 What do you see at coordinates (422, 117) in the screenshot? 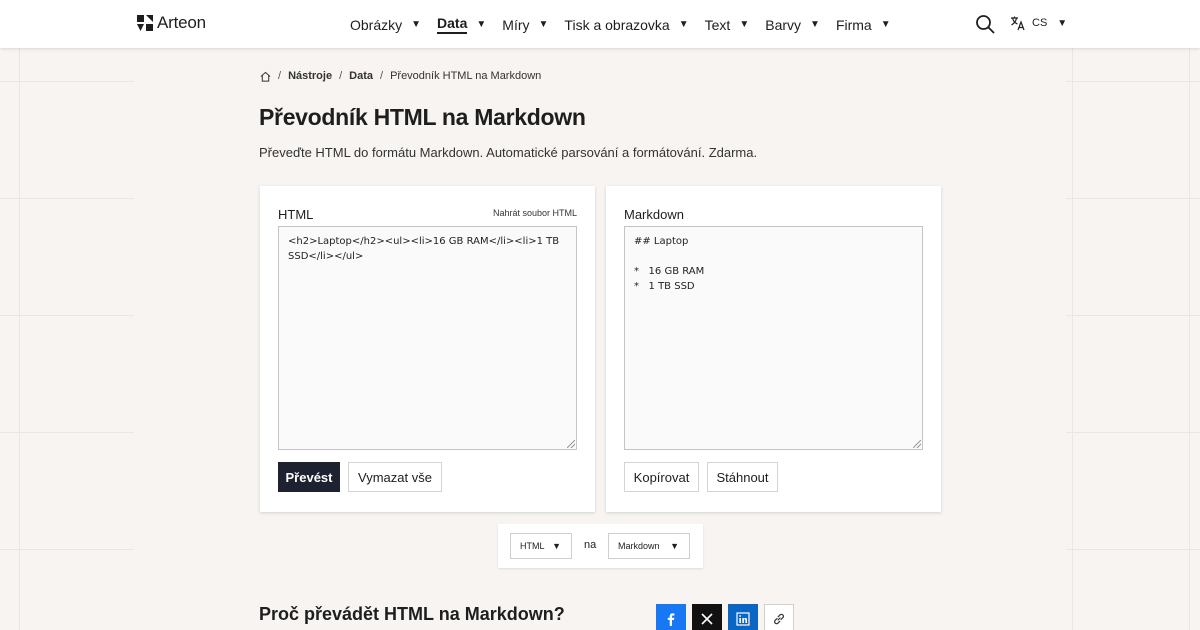
I see `page-title: Převodník HTML na Markdown` at bounding box center [422, 117].